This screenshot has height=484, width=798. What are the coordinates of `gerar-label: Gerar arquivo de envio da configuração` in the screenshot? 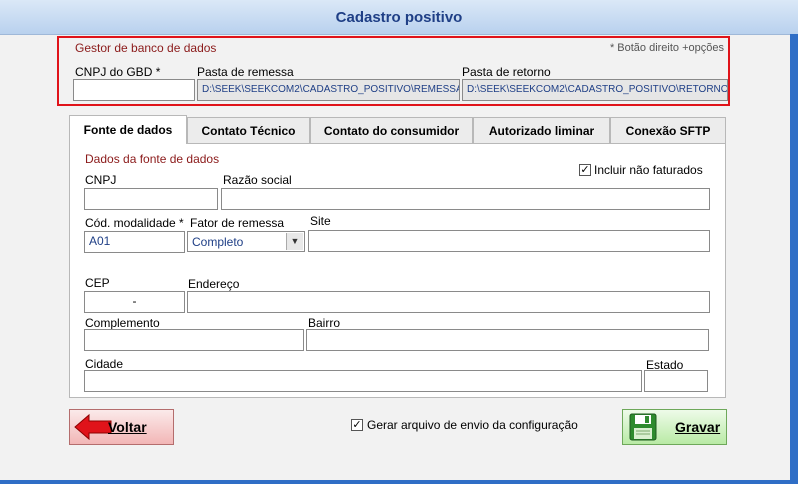 It's located at (472, 425).